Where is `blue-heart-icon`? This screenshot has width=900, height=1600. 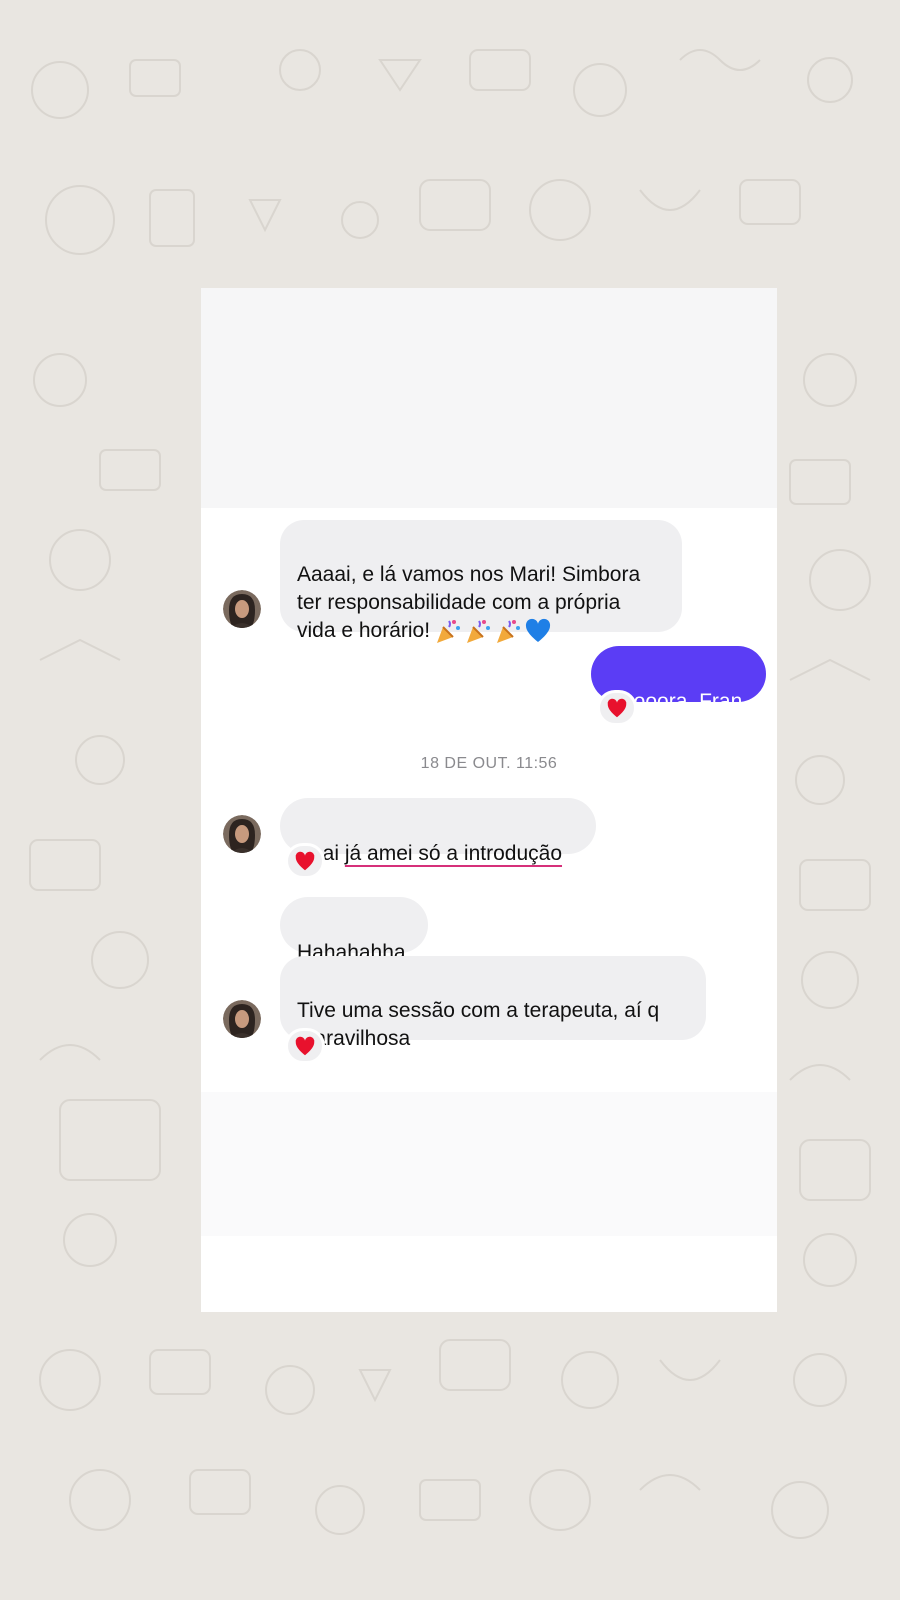
blue-heart-icon is located at coordinates (538, 631).